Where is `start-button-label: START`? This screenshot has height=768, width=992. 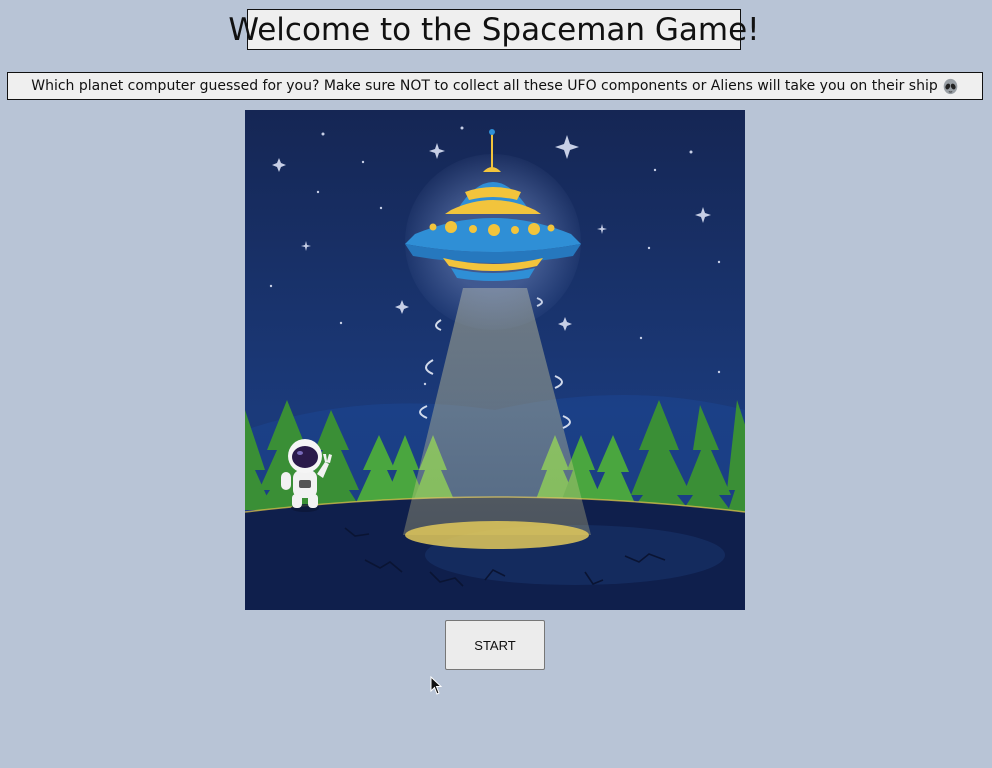
start-button-label: START is located at coordinates (495, 645).